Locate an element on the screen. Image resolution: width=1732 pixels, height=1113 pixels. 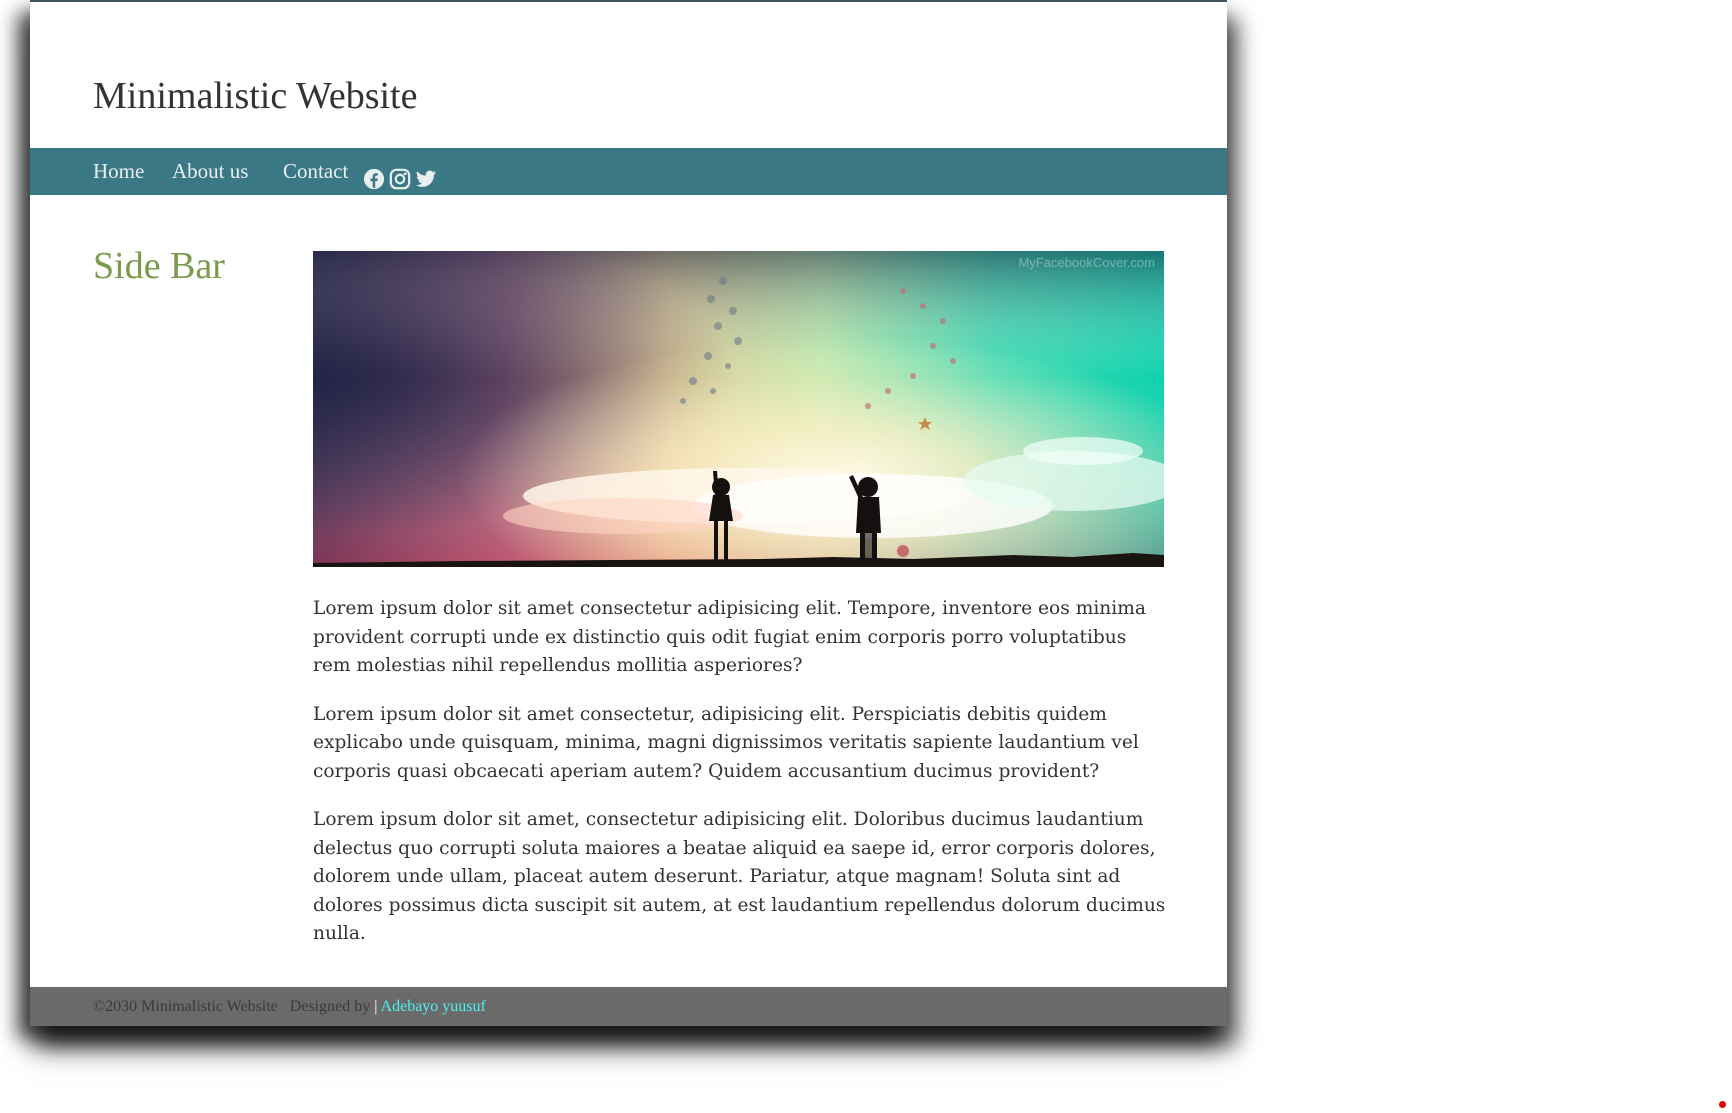
sidebar-title: Side Bar is located at coordinates (159, 266).